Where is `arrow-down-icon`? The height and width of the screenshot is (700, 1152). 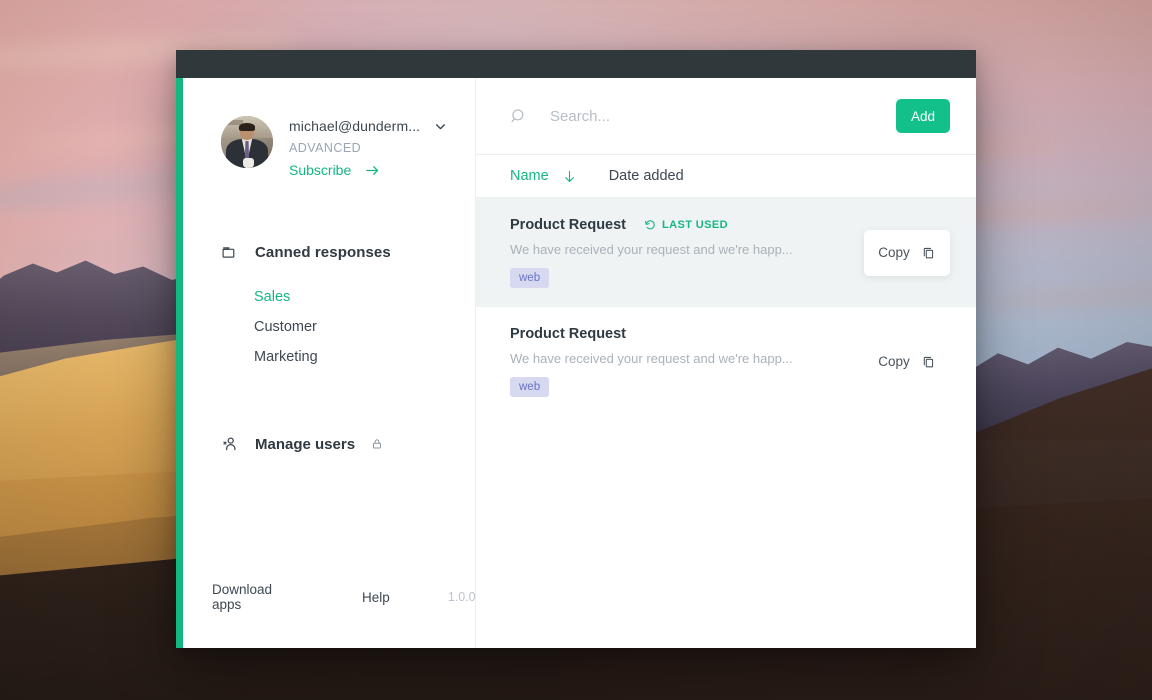
arrow-down-icon is located at coordinates (569, 176).